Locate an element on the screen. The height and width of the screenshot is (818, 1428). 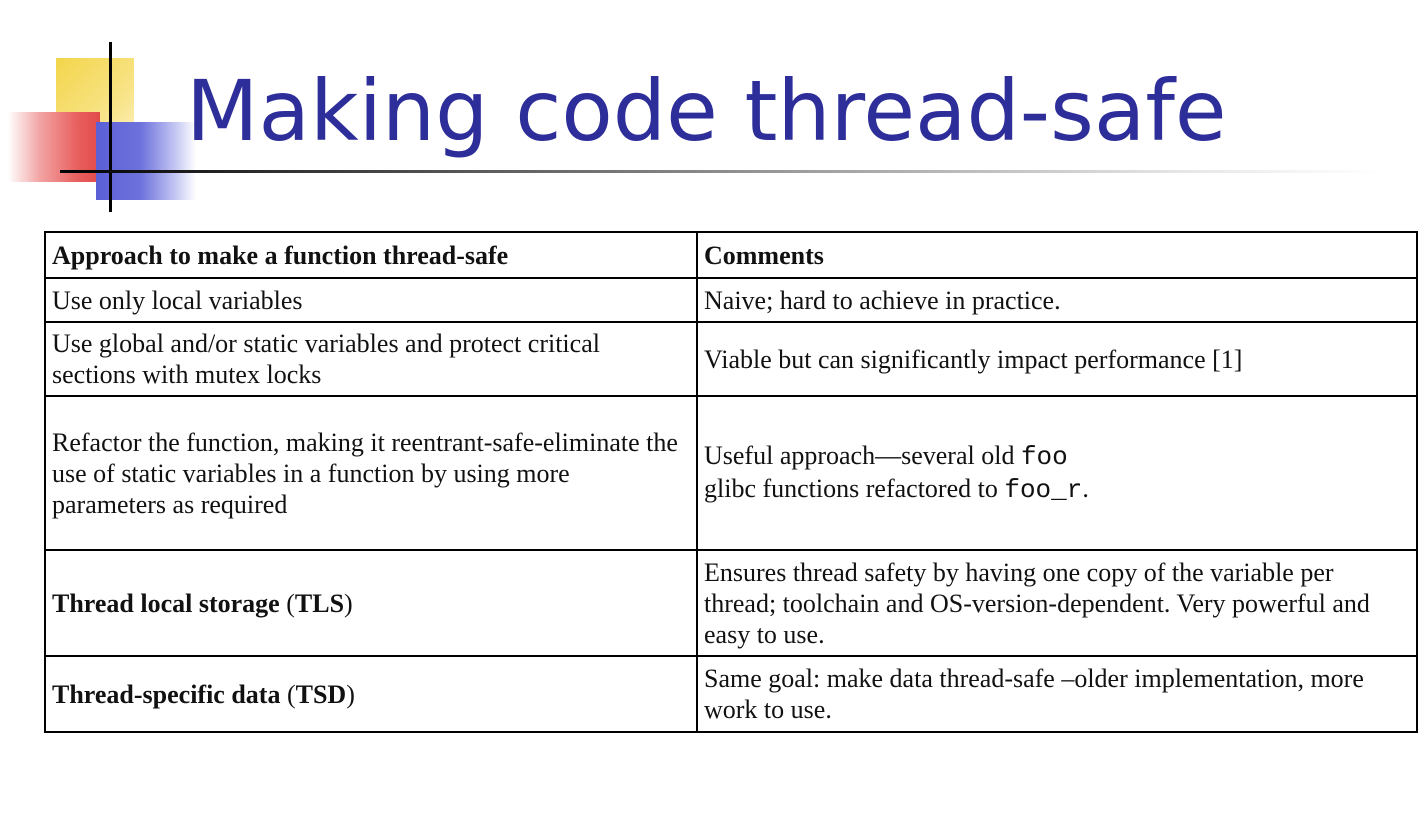
code-foo-r: foo_r is located at coordinates (1043, 490).